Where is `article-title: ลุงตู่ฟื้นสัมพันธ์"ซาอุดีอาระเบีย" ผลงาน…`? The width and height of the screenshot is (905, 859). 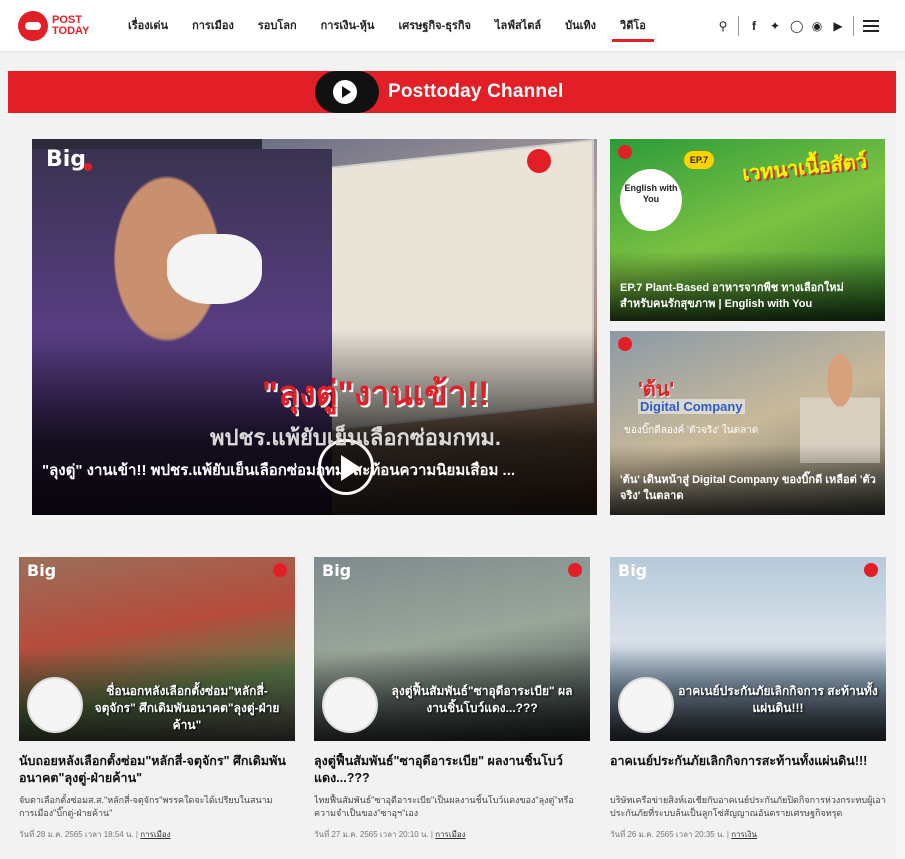
article-title: ลุงตู่ฟื้นสัมพันธ์"ซาอุดีอาระเบีย" ผลงาน… is located at coordinates (452, 770).